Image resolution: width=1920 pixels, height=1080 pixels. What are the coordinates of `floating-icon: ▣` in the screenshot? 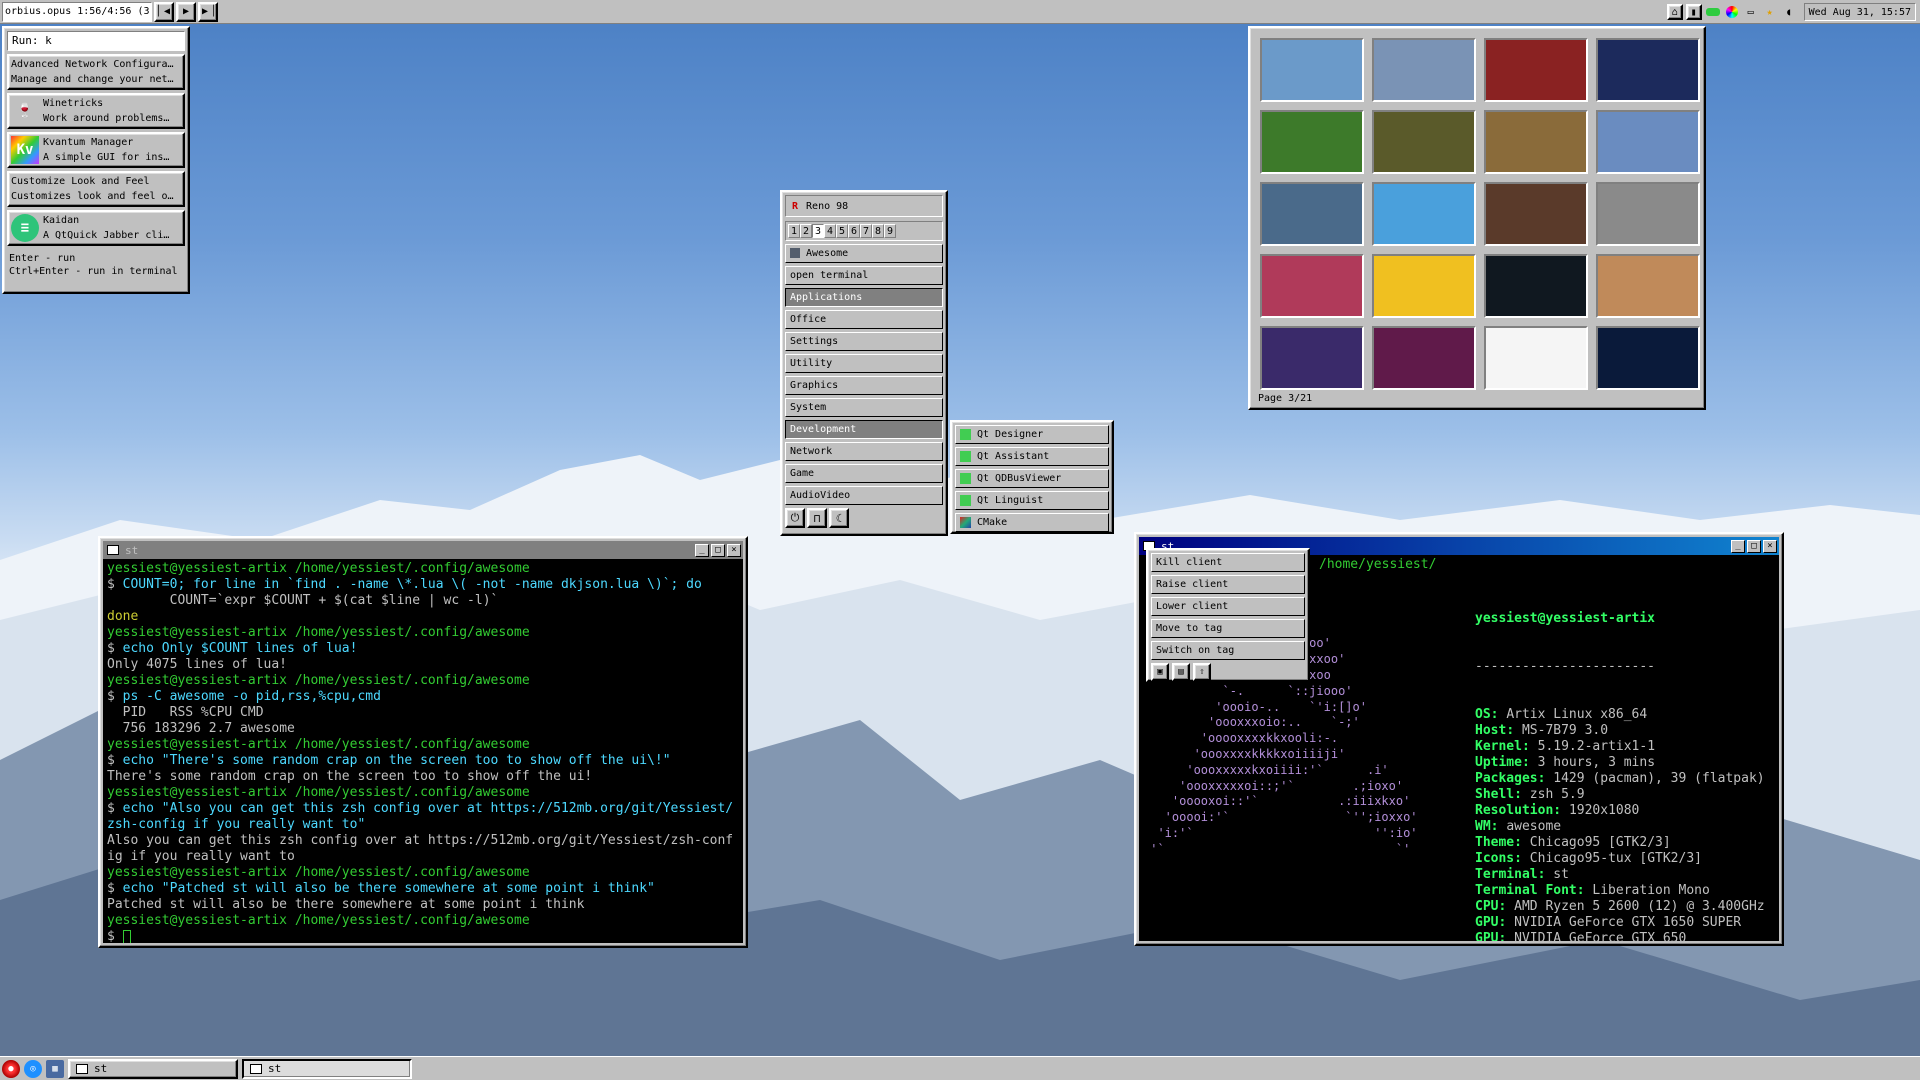 It's located at (1160, 672).